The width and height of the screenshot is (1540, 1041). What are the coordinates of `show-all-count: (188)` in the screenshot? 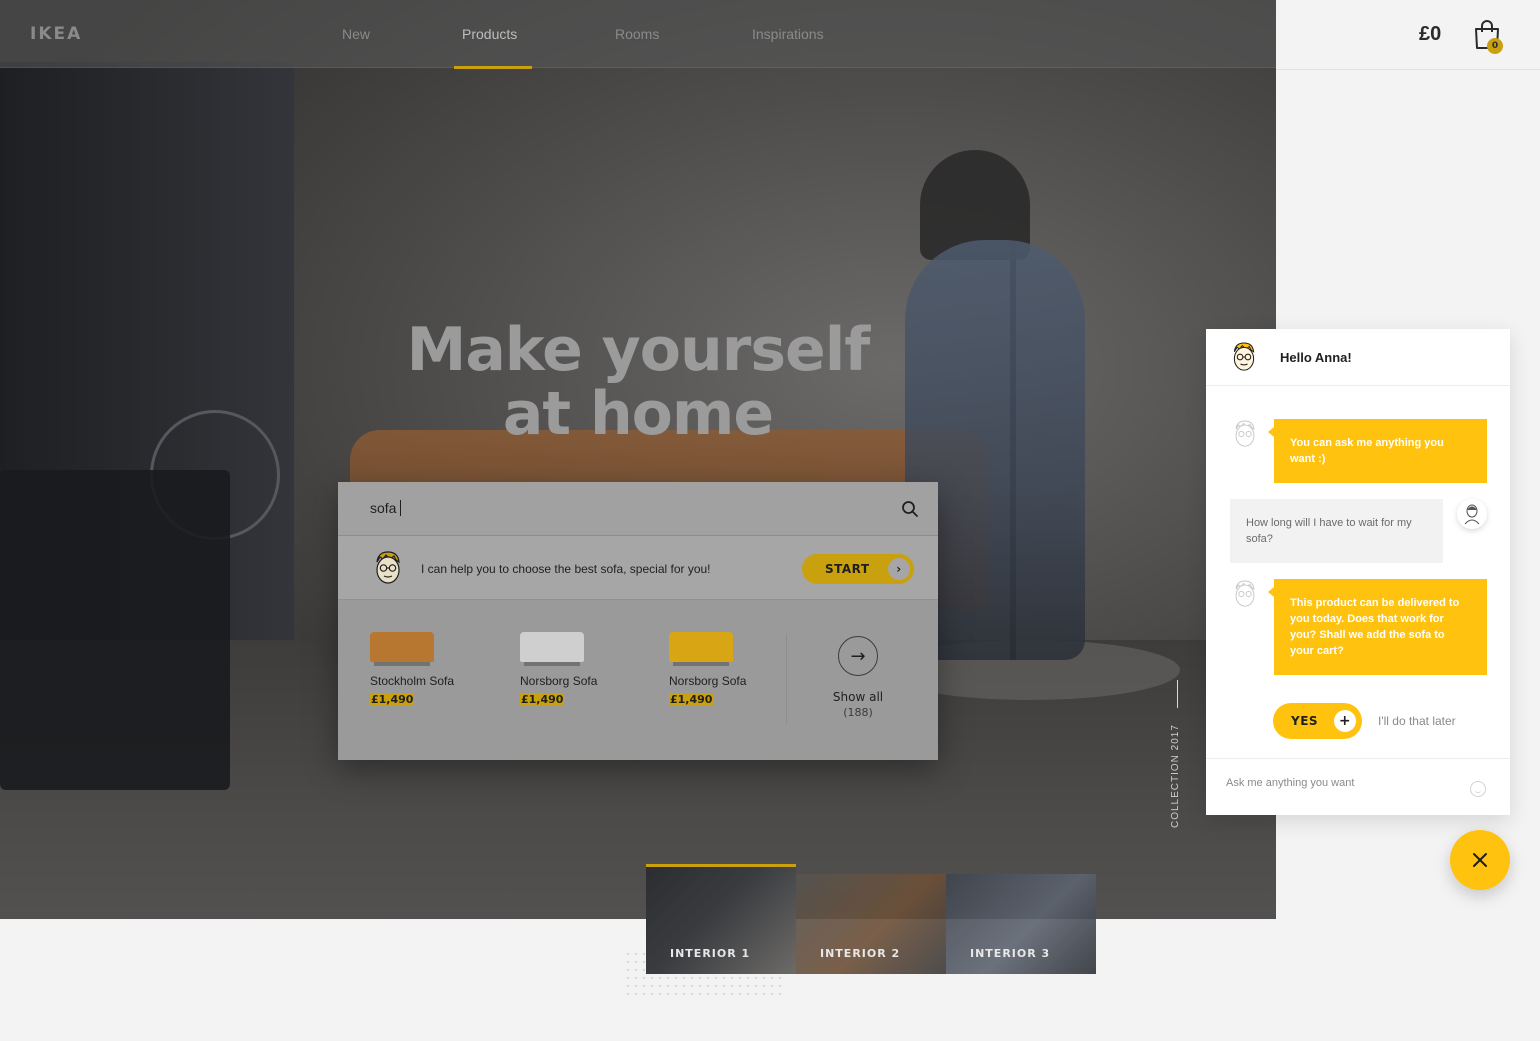 It's located at (858, 712).